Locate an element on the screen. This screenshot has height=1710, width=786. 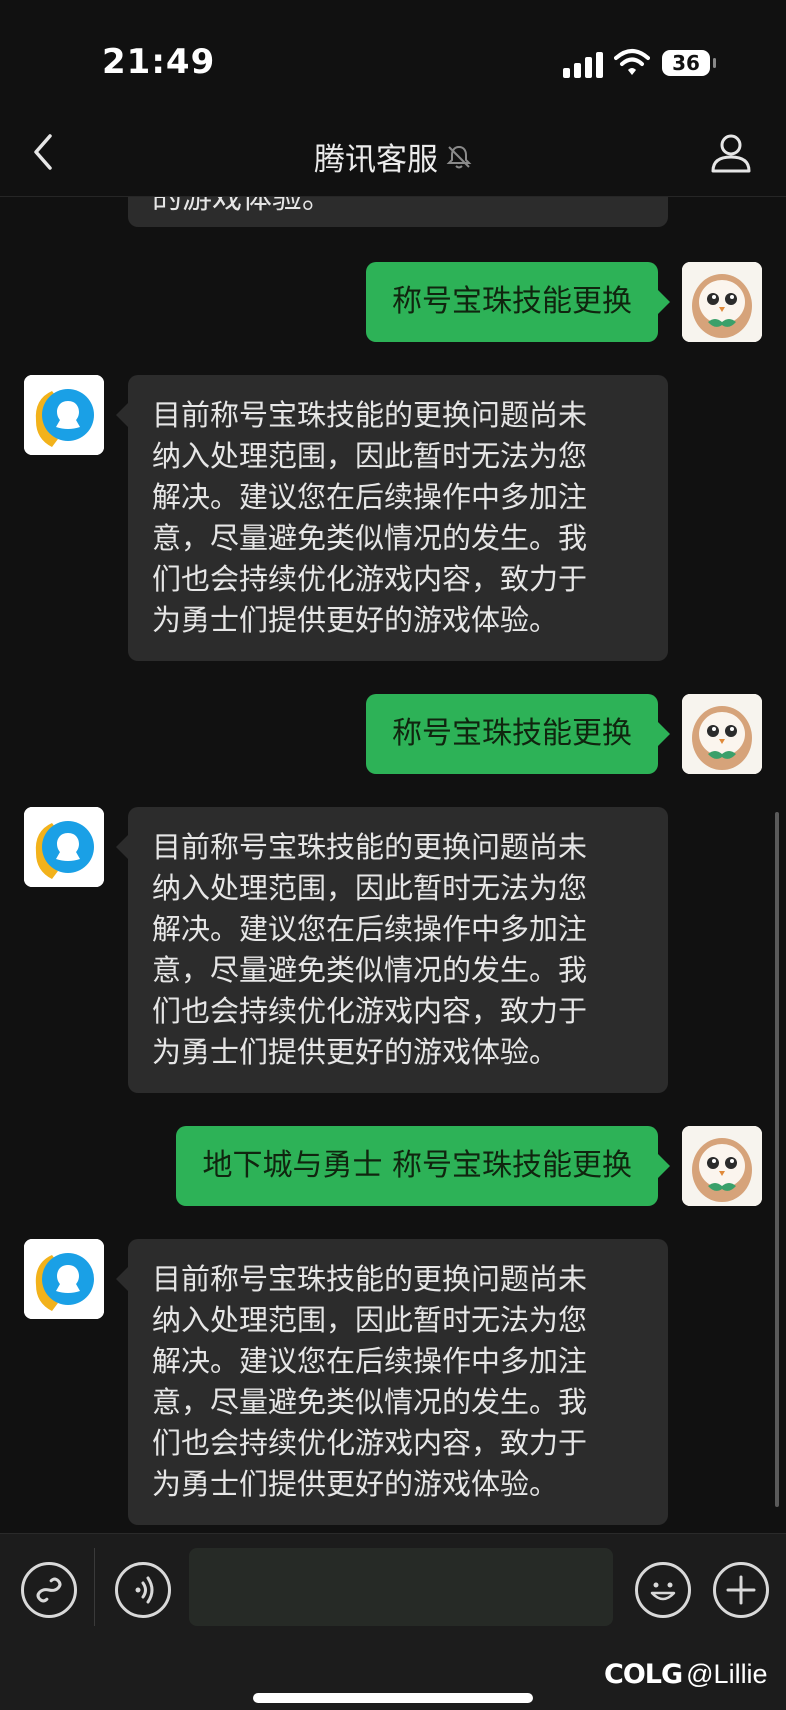
voice-icon is located at coordinates (144, 1590).